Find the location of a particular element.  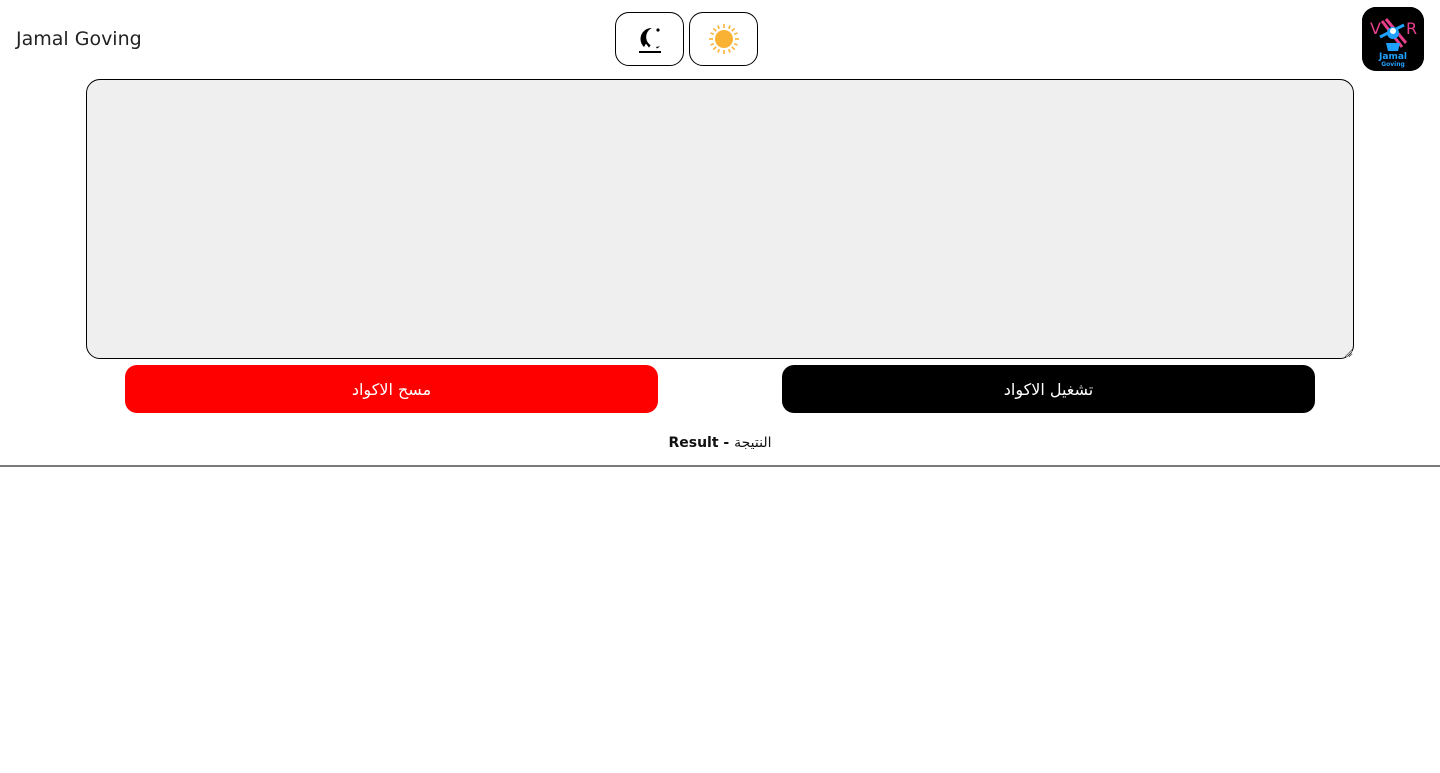

svg-text: V is located at coordinates (1375, 28).